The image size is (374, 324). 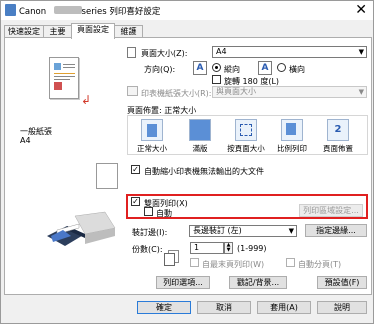 What do you see at coordinates (281, 67) in the screenshot?
I see `landscape-radio` at bounding box center [281, 67].